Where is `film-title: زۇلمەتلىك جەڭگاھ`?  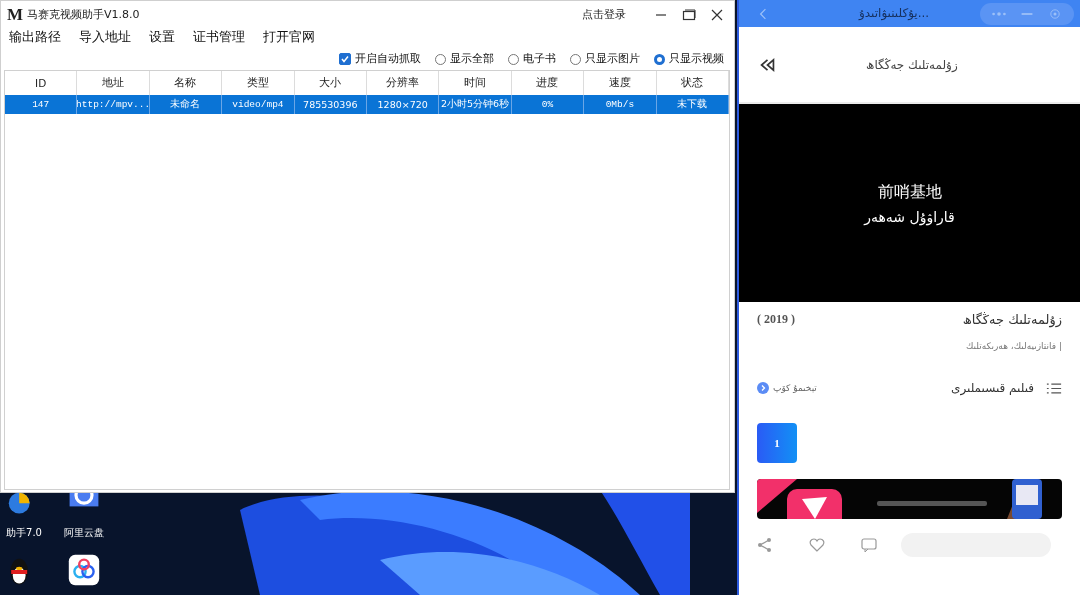 film-title: زۇلمەتلىك جەڭگاھ is located at coordinates (1012, 319).